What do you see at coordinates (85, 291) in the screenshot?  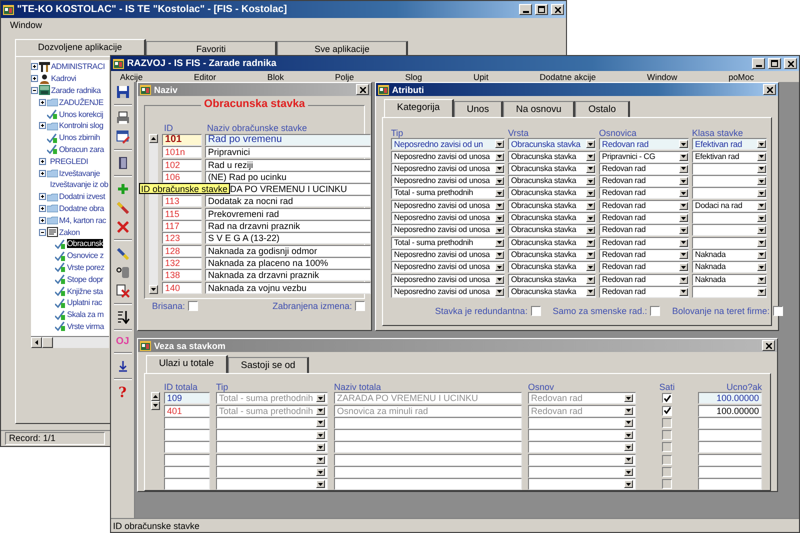 I see `tree-item: Knjižne sta` at bounding box center [85, 291].